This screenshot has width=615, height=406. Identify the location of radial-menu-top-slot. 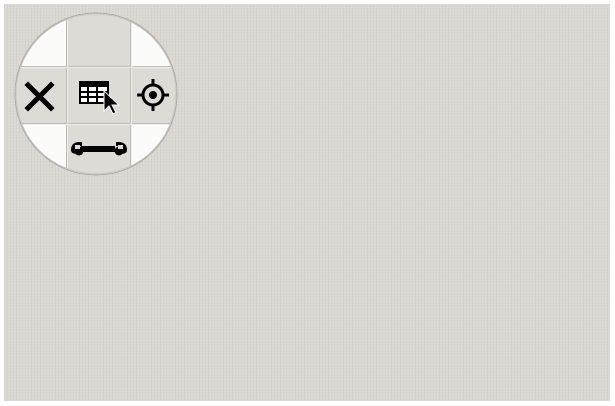
(99, 42).